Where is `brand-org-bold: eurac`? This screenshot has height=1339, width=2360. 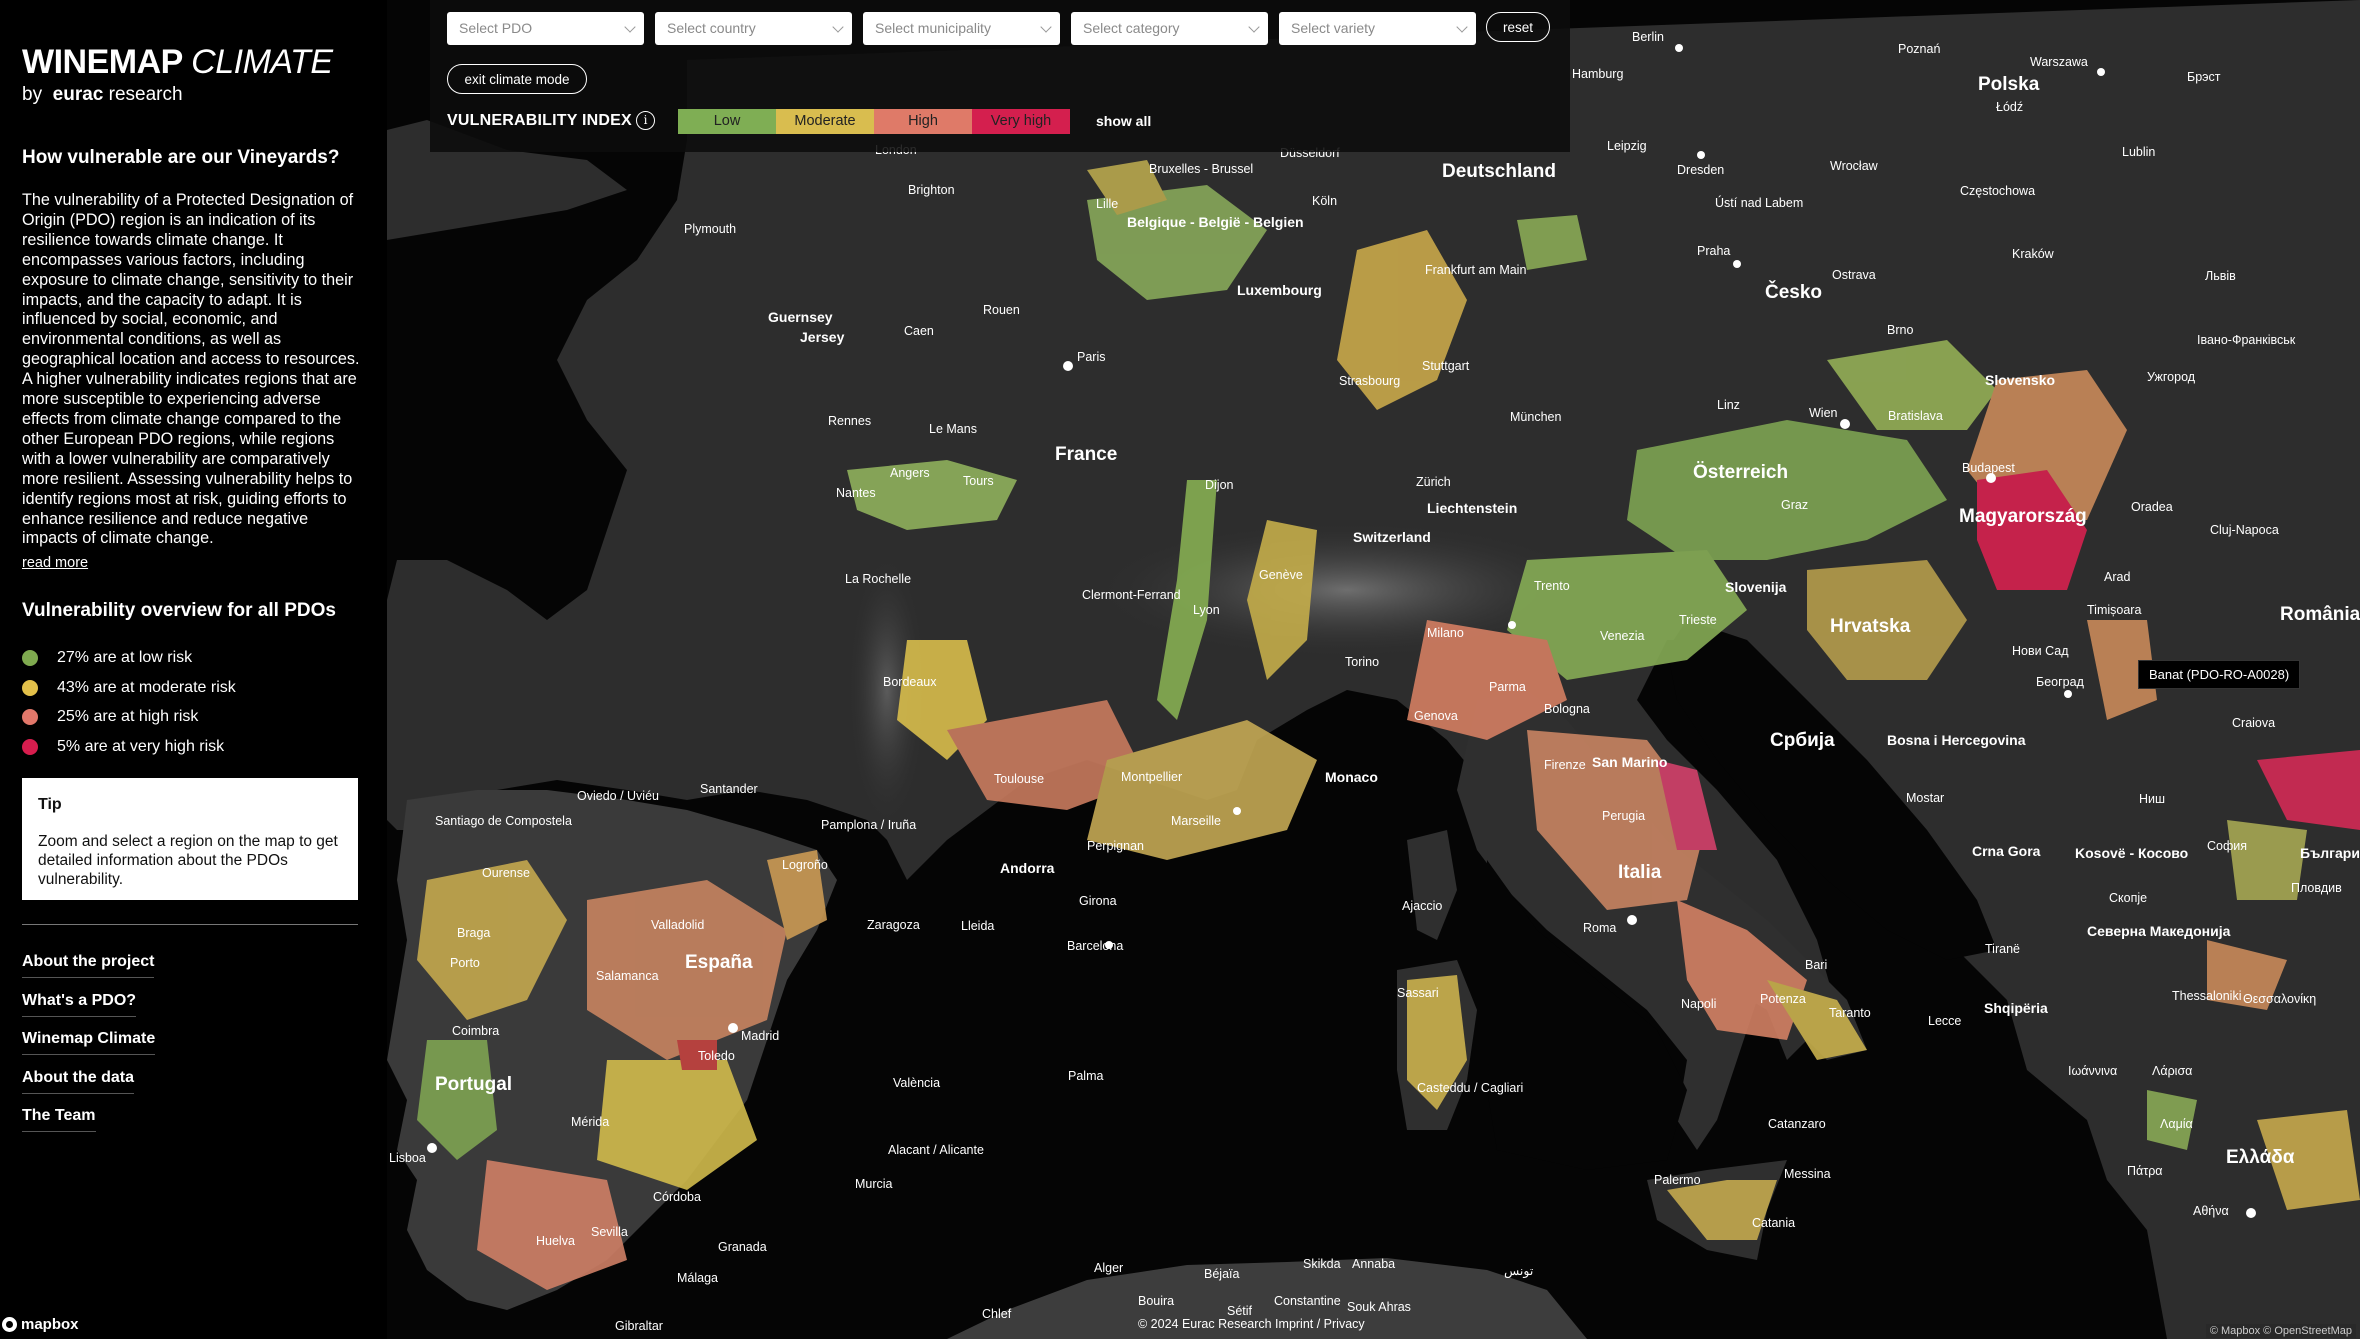
brand-org-bold: eurac is located at coordinates (78, 94).